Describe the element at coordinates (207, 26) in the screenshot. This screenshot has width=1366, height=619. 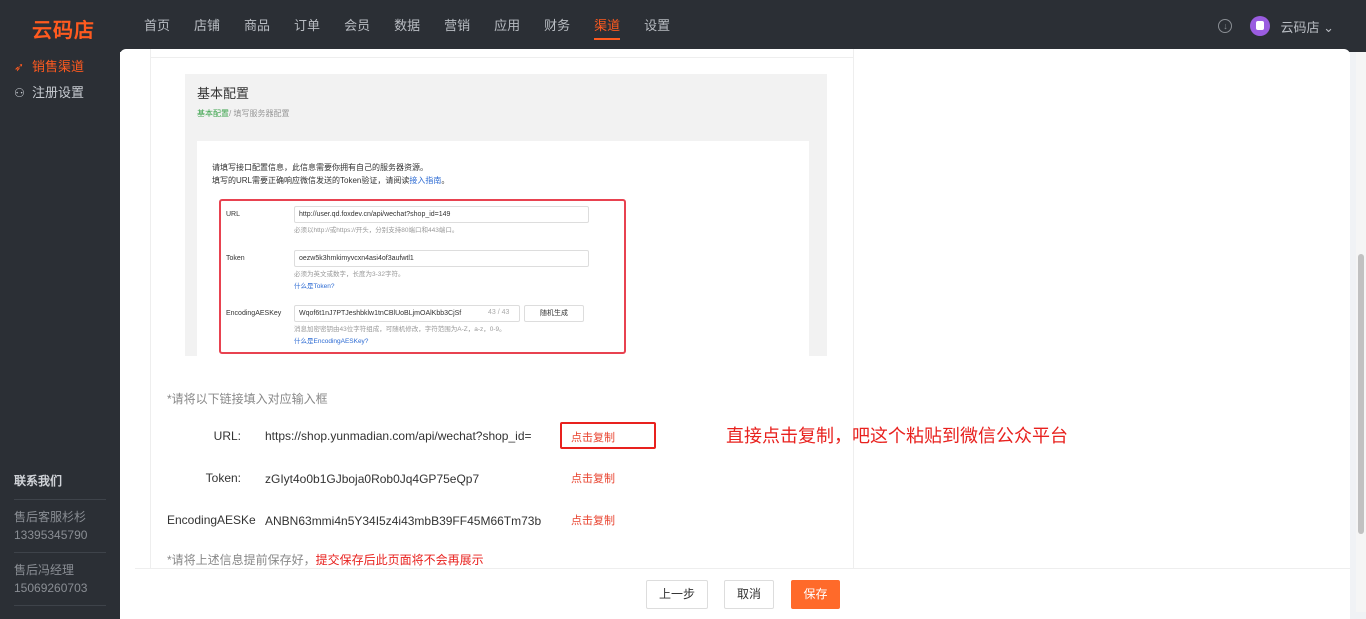
I see `nav-item-store: 店铺` at that location.